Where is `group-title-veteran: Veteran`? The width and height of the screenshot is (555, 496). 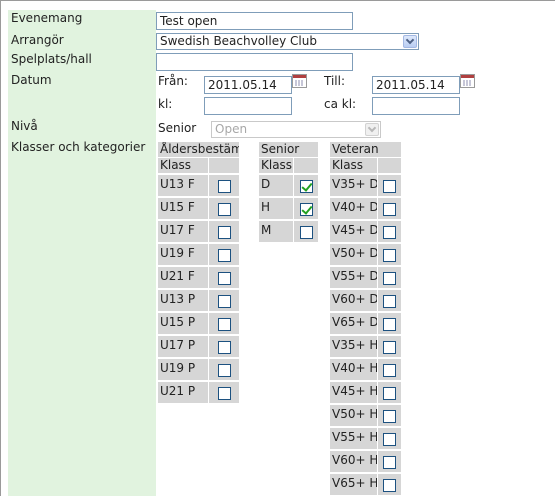
group-title-veteran: Veteran is located at coordinates (365, 149).